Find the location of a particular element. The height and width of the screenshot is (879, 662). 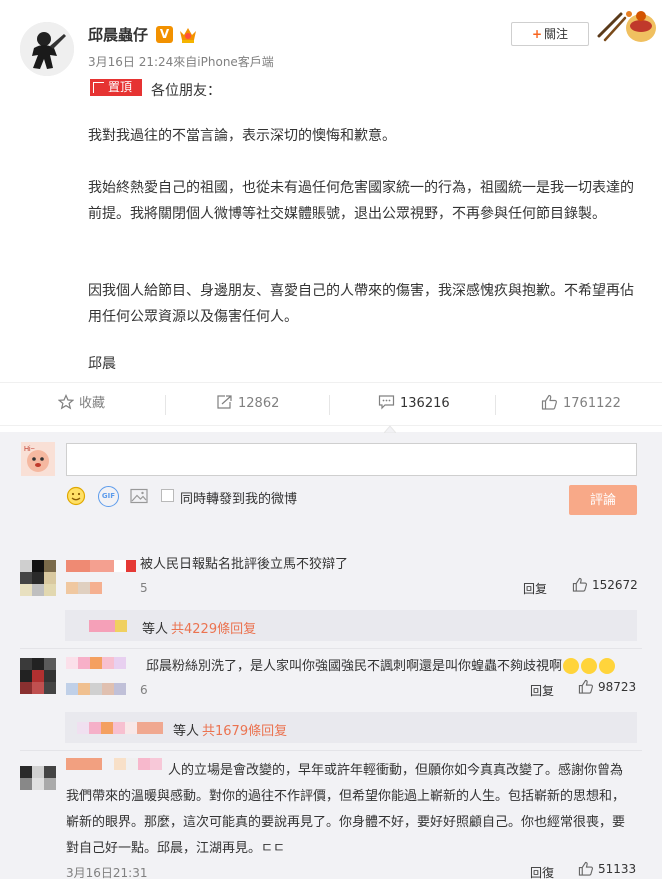

verified-badge: V is located at coordinates (164, 34).